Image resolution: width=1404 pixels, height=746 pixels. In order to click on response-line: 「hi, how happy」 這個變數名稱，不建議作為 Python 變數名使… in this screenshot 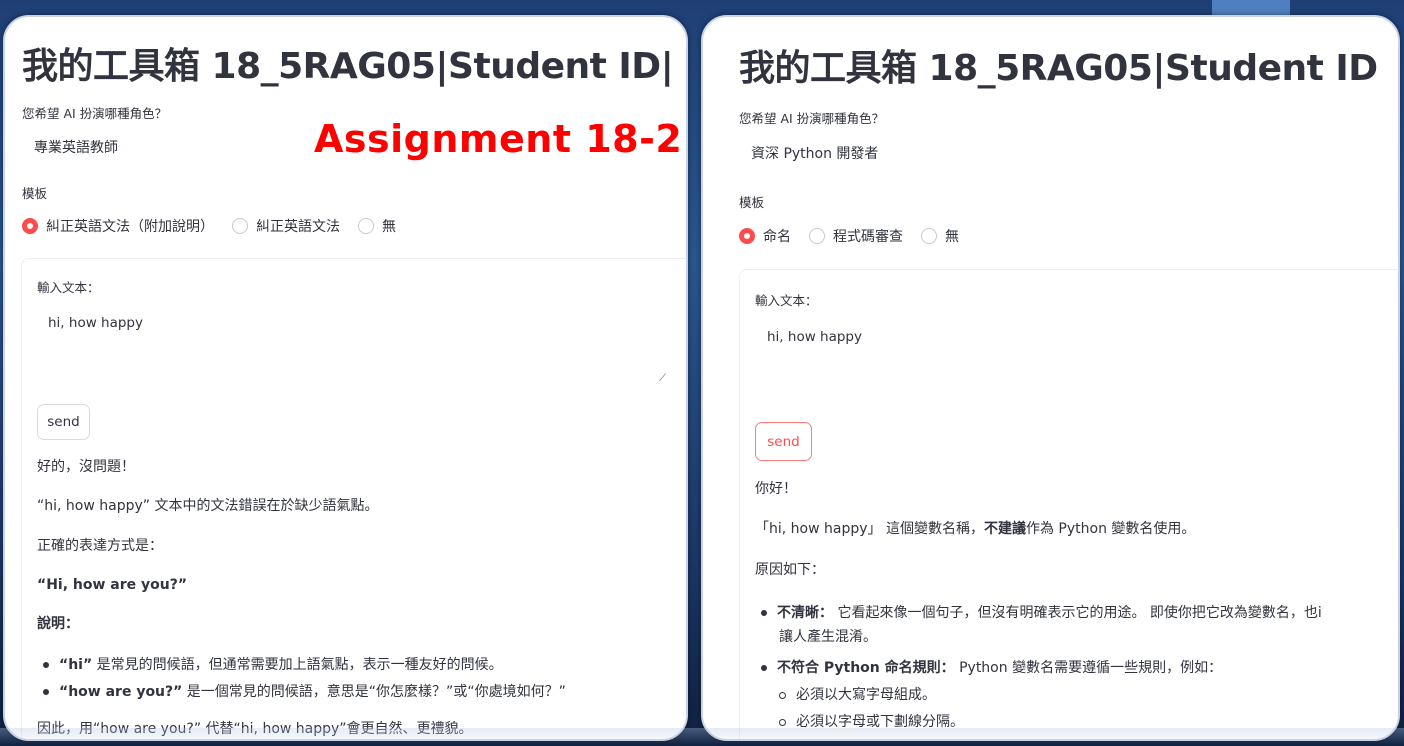, I will do `click(975, 530)`.